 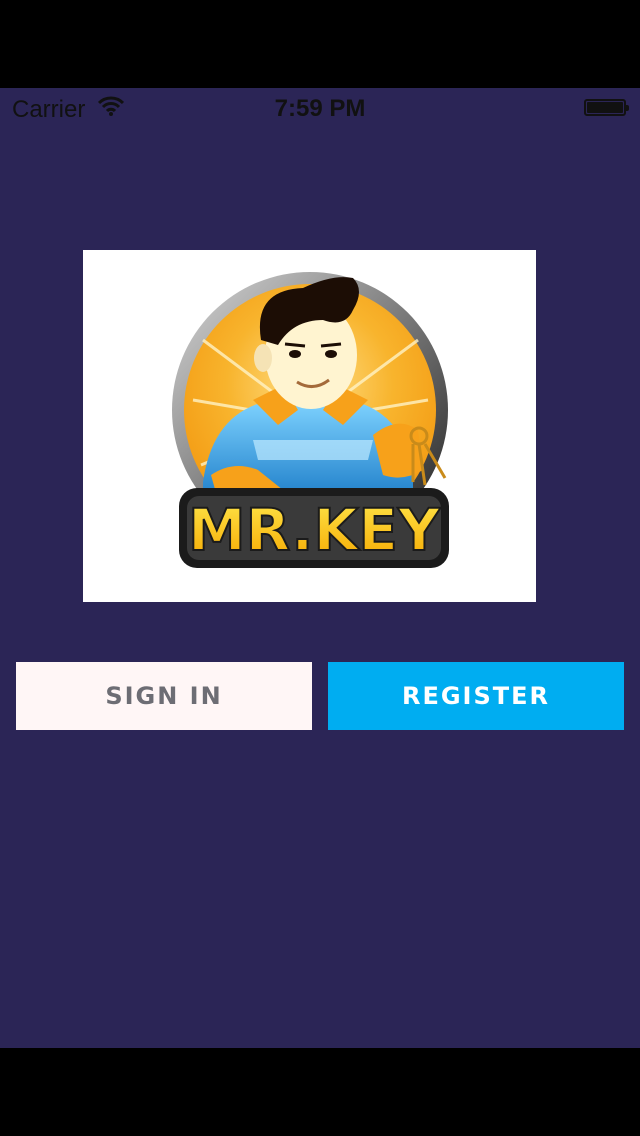 What do you see at coordinates (164, 696) in the screenshot?
I see `sign-in-button: SIGN IN` at bounding box center [164, 696].